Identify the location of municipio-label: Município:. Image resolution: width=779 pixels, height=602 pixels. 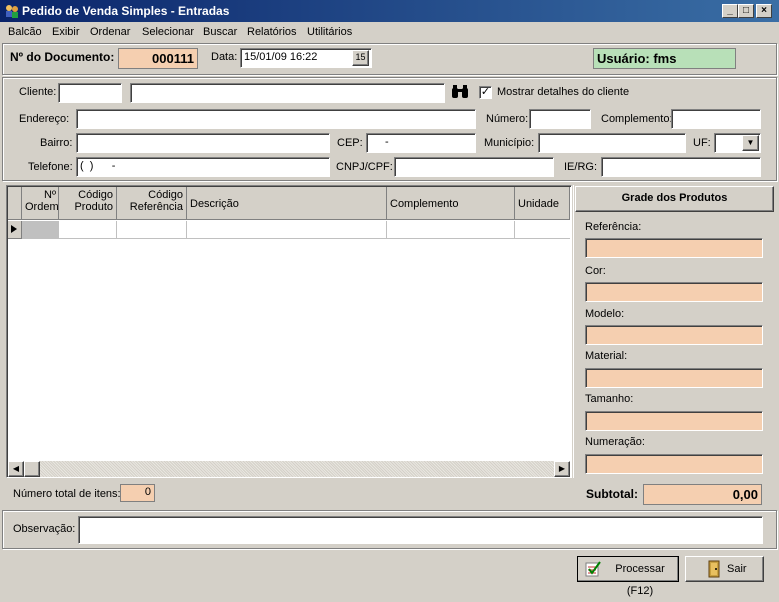
(509, 143).